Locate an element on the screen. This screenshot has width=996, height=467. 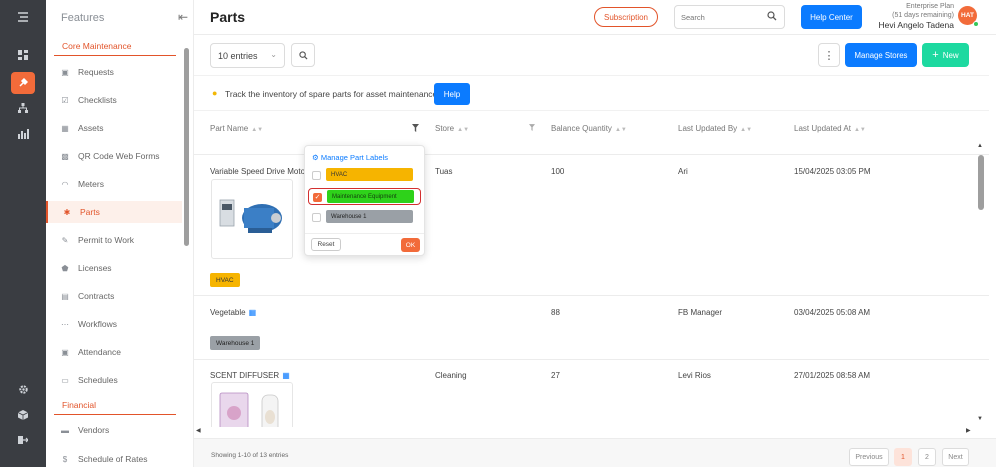
meter-icon: ◠ is located at coordinates (65, 184).